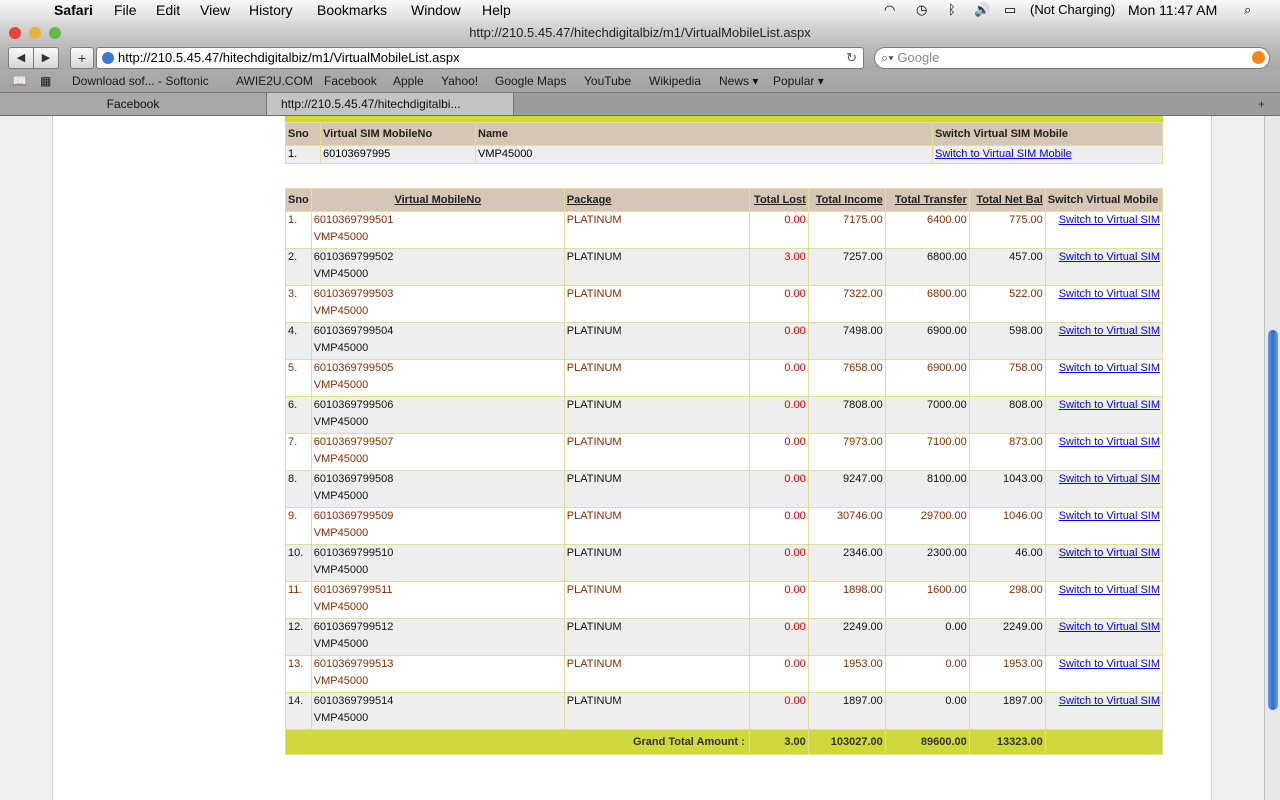 The width and height of the screenshot is (1280, 800). What do you see at coordinates (140, 81) in the screenshot?
I see `bookmark-softonic: Download sof... - Softonic` at bounding box center [140, 81].